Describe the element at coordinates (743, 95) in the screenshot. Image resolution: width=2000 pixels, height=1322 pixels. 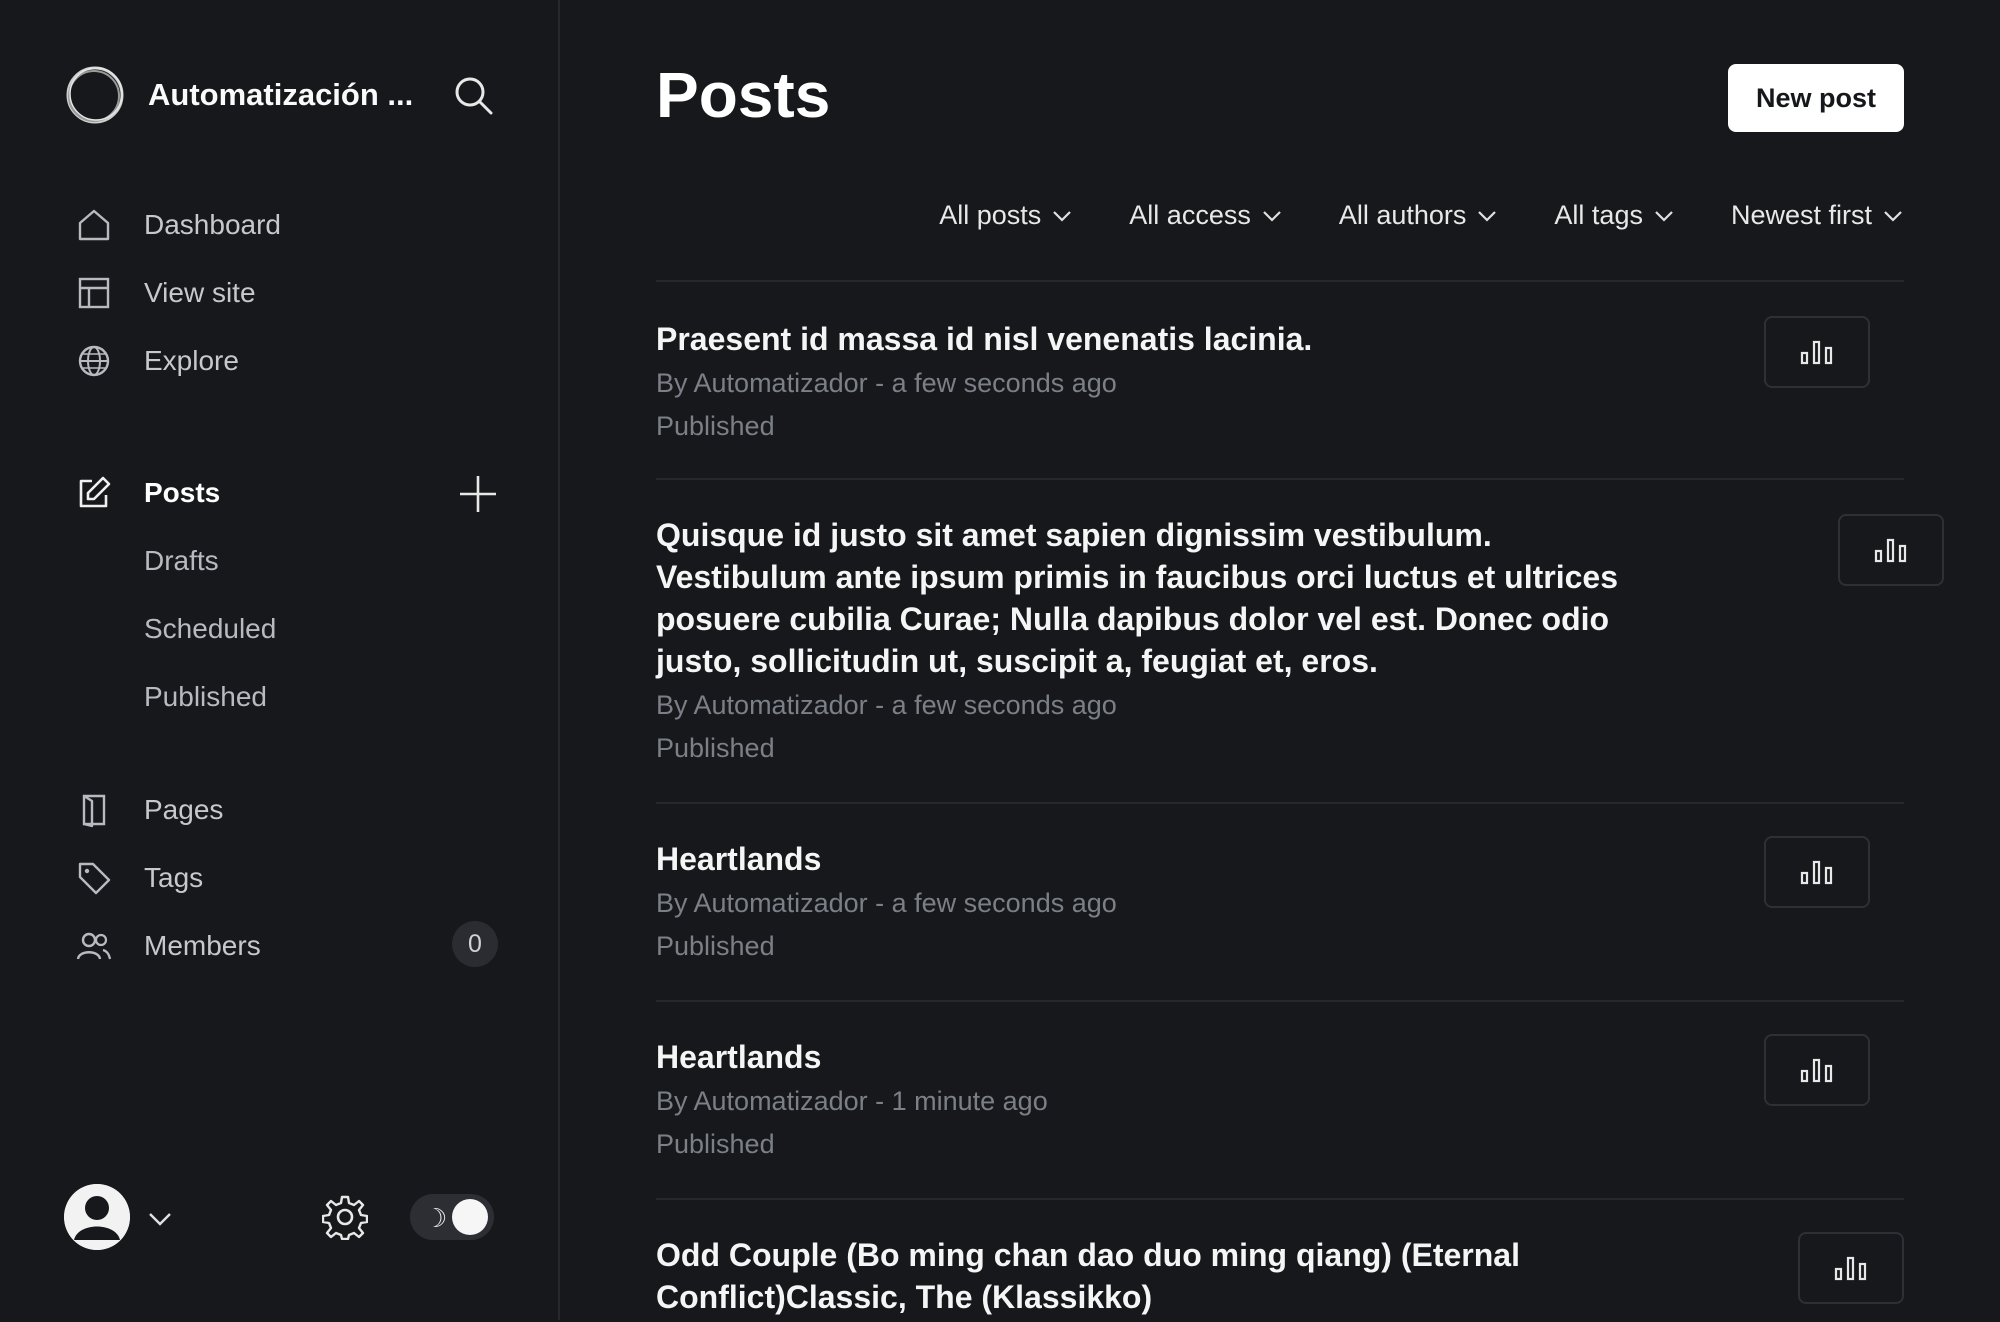
I see `page-title: Posts` at that location.